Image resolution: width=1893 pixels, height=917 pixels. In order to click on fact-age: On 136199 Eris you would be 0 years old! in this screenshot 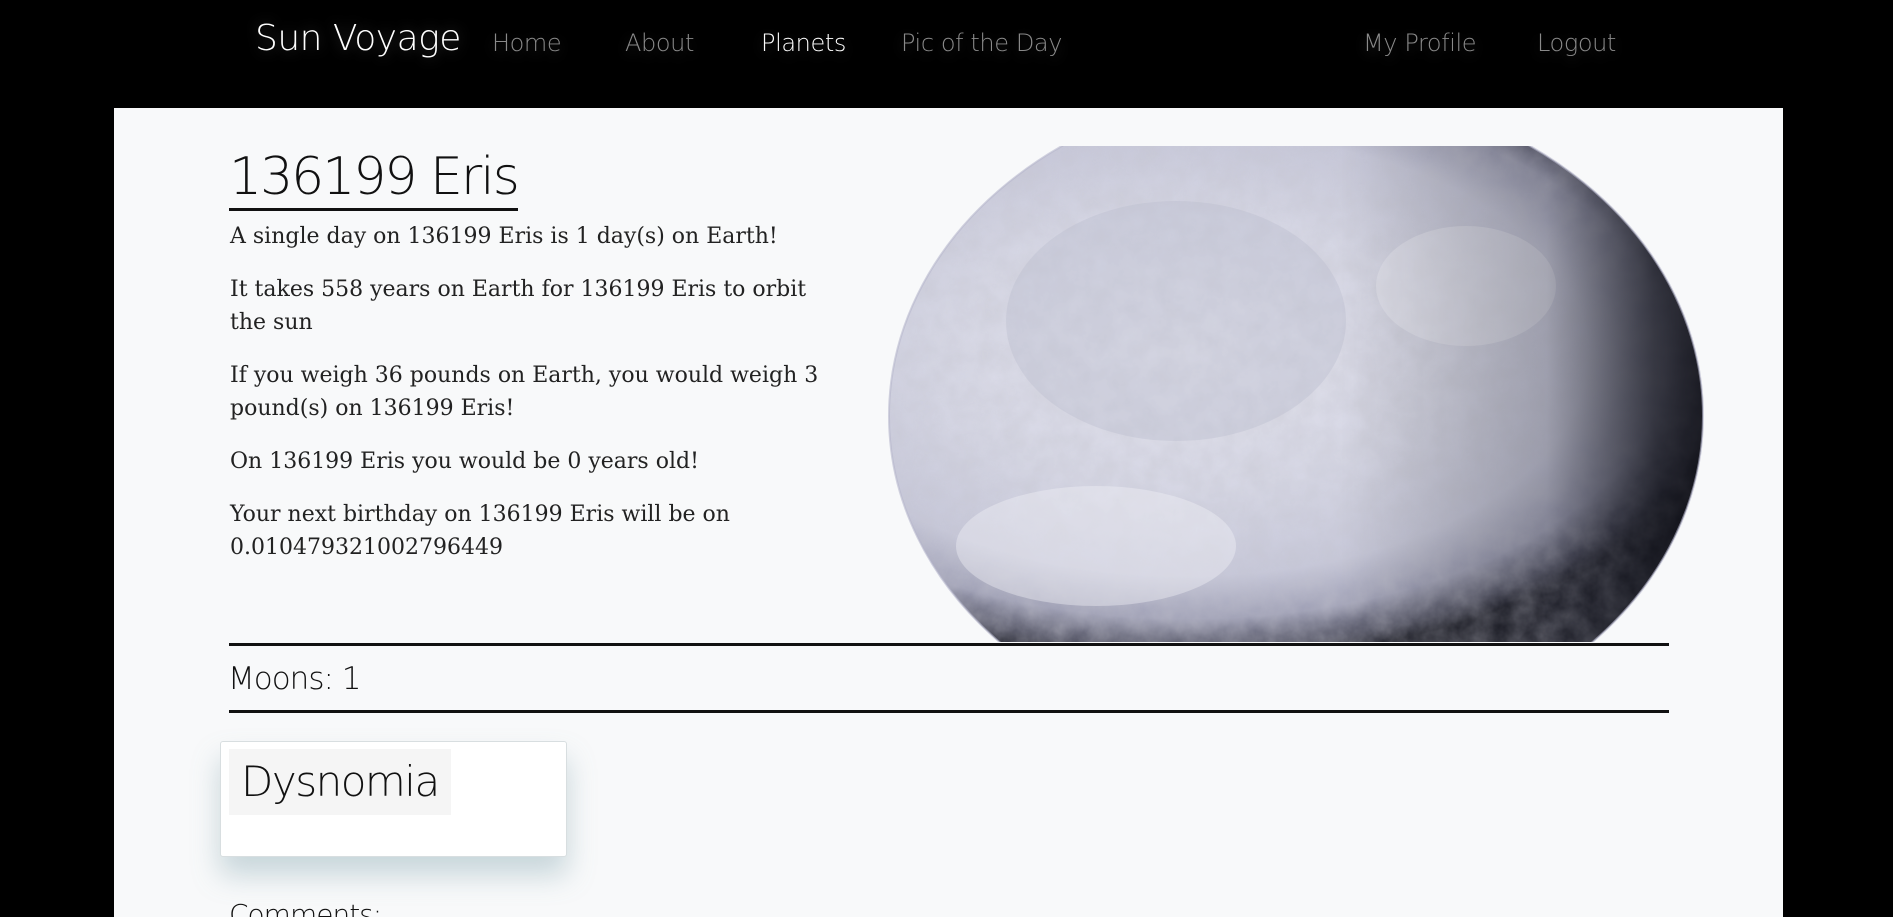, I will do `click(464, 461)`.